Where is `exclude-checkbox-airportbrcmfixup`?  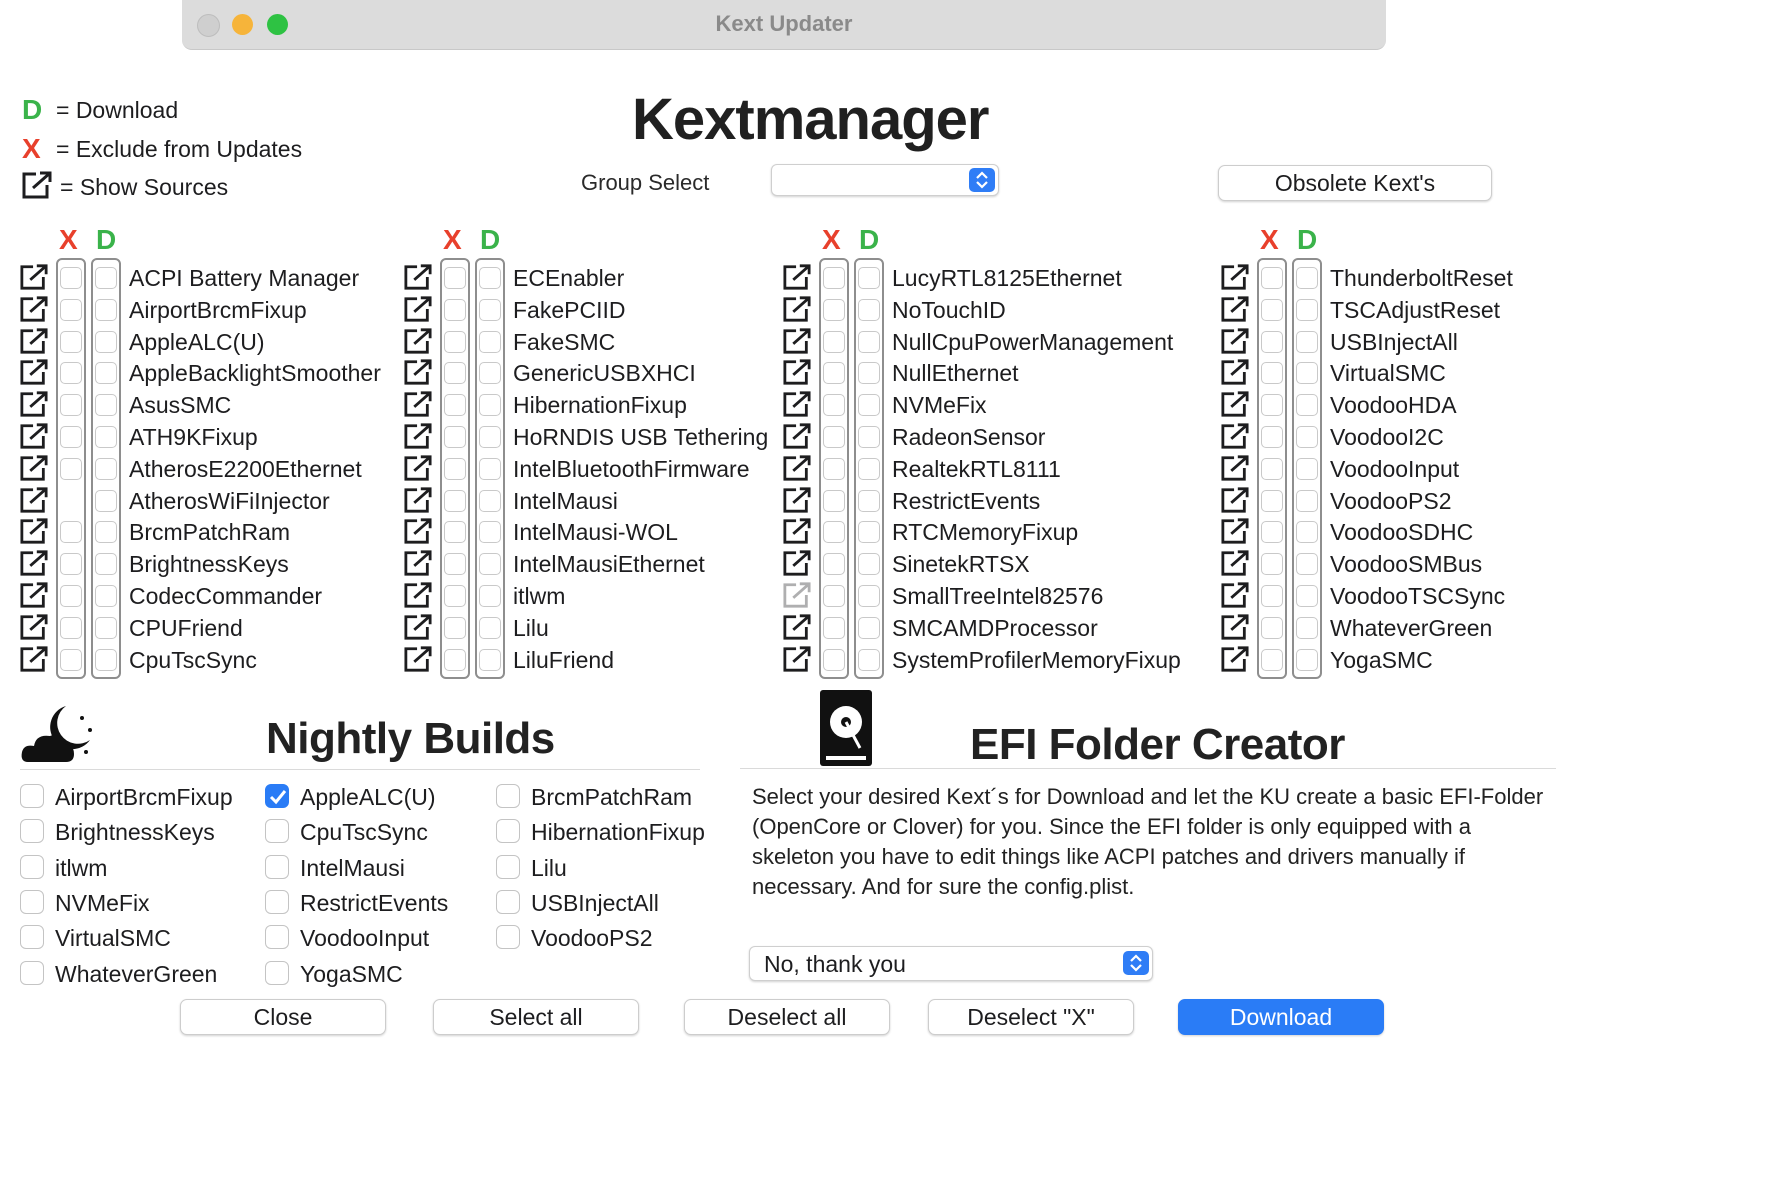 exclude-checkbox-airportbrcmfixup is located at coordinates (71, 309).